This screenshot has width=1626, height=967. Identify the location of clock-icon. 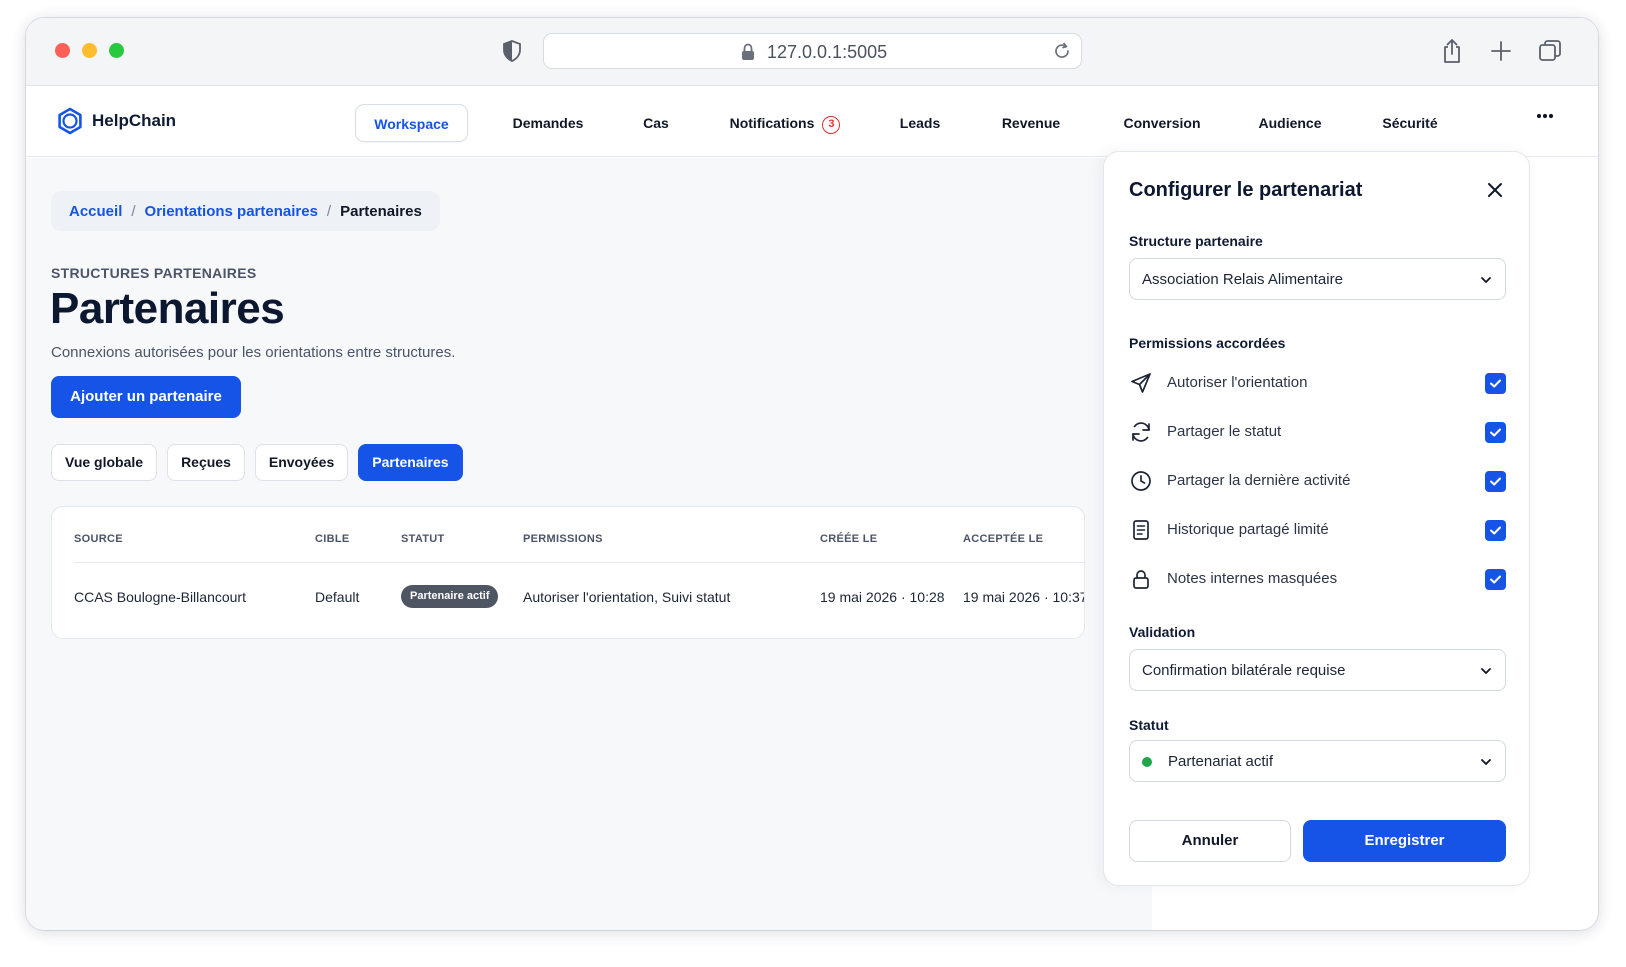
(1141, 481).